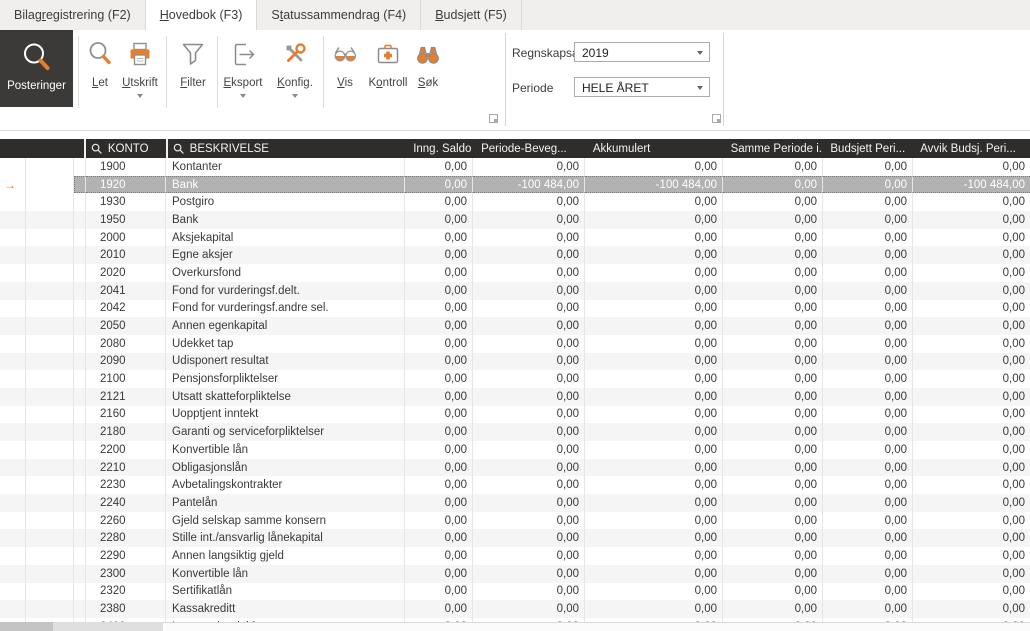  Describe the element at coordinates (126, 538) in the screenshot. I see `konto-cell: 2280` at that location.